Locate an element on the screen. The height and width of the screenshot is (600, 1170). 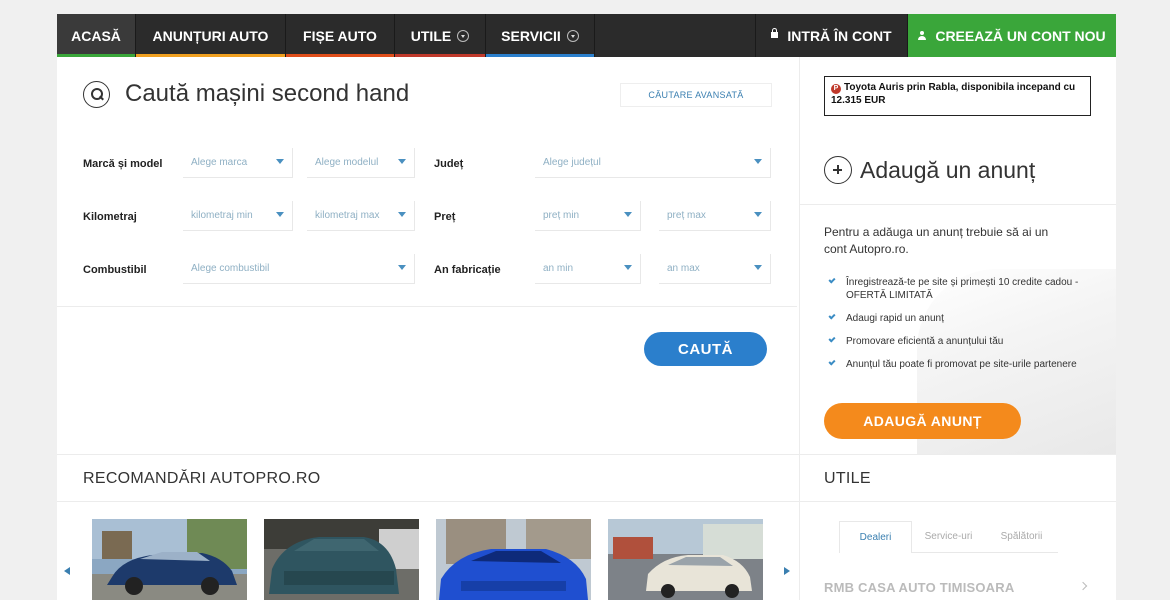
nav-anunturi-label: ANUNȚURI AUTO is located at coordinates (210, 35).